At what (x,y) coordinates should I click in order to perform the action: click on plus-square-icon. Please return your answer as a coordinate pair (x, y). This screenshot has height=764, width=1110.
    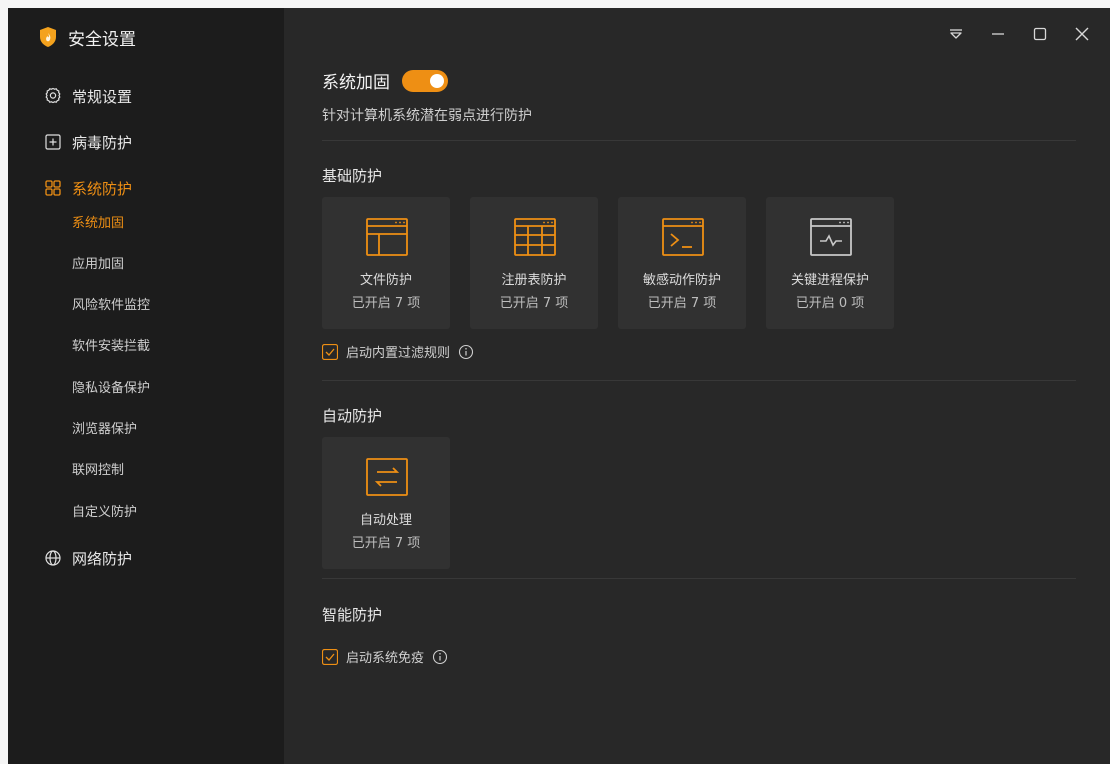
    Looking at the image, I should click on (53, 142).